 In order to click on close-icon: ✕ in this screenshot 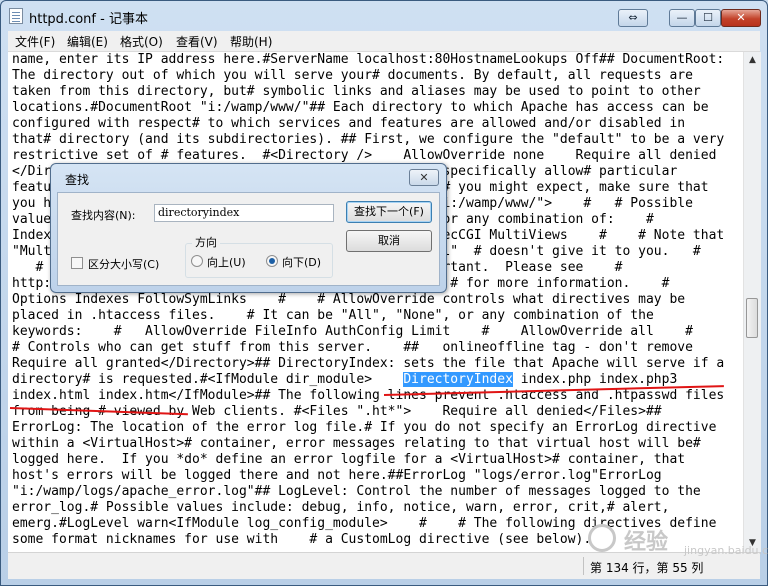, I will do `click(741, 17)`.